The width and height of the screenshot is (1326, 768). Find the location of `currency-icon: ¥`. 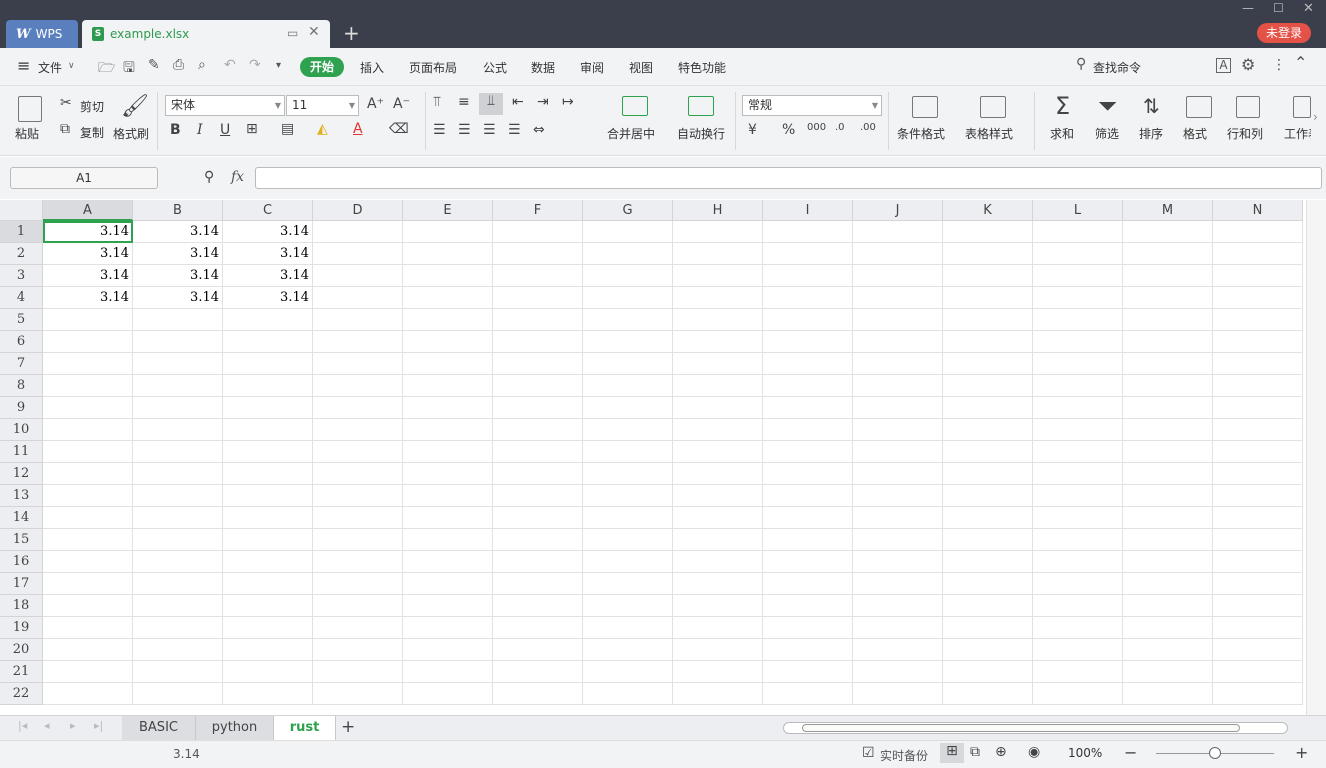

currency-icon: ¥ is located at coordinates (752, 130).